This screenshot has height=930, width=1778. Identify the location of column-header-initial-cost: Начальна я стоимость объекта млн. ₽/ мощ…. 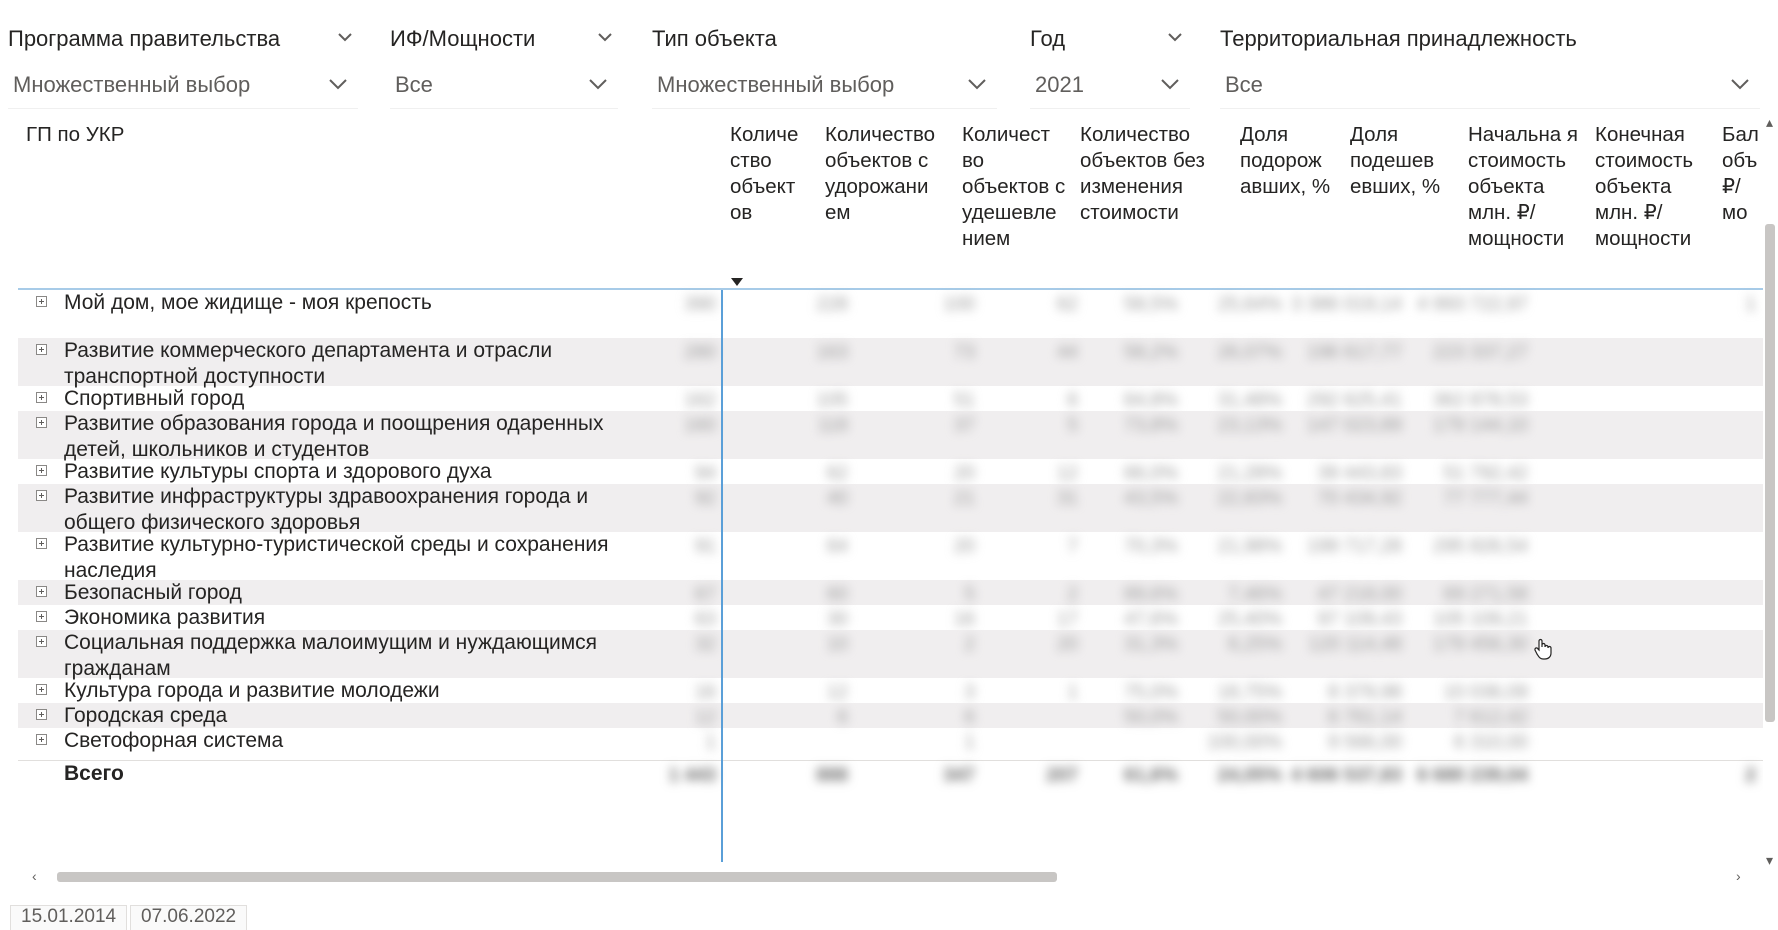
(1523, 187).